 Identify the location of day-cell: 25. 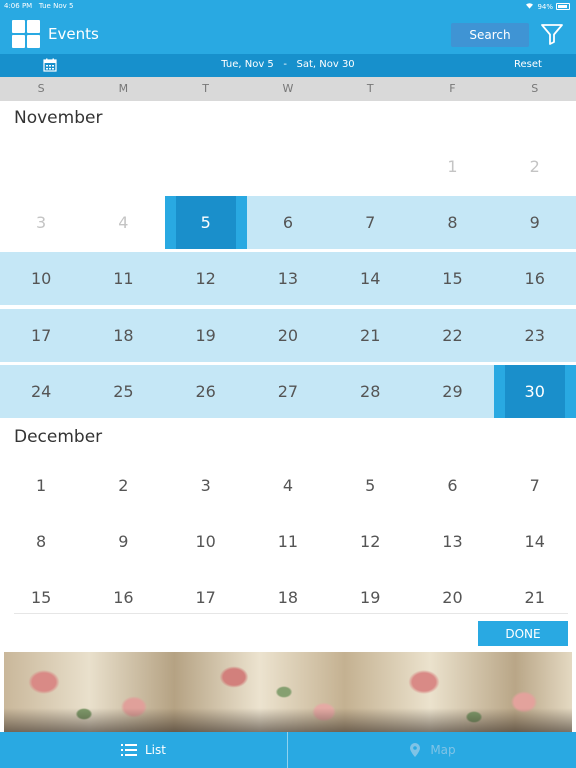
(123, 391).